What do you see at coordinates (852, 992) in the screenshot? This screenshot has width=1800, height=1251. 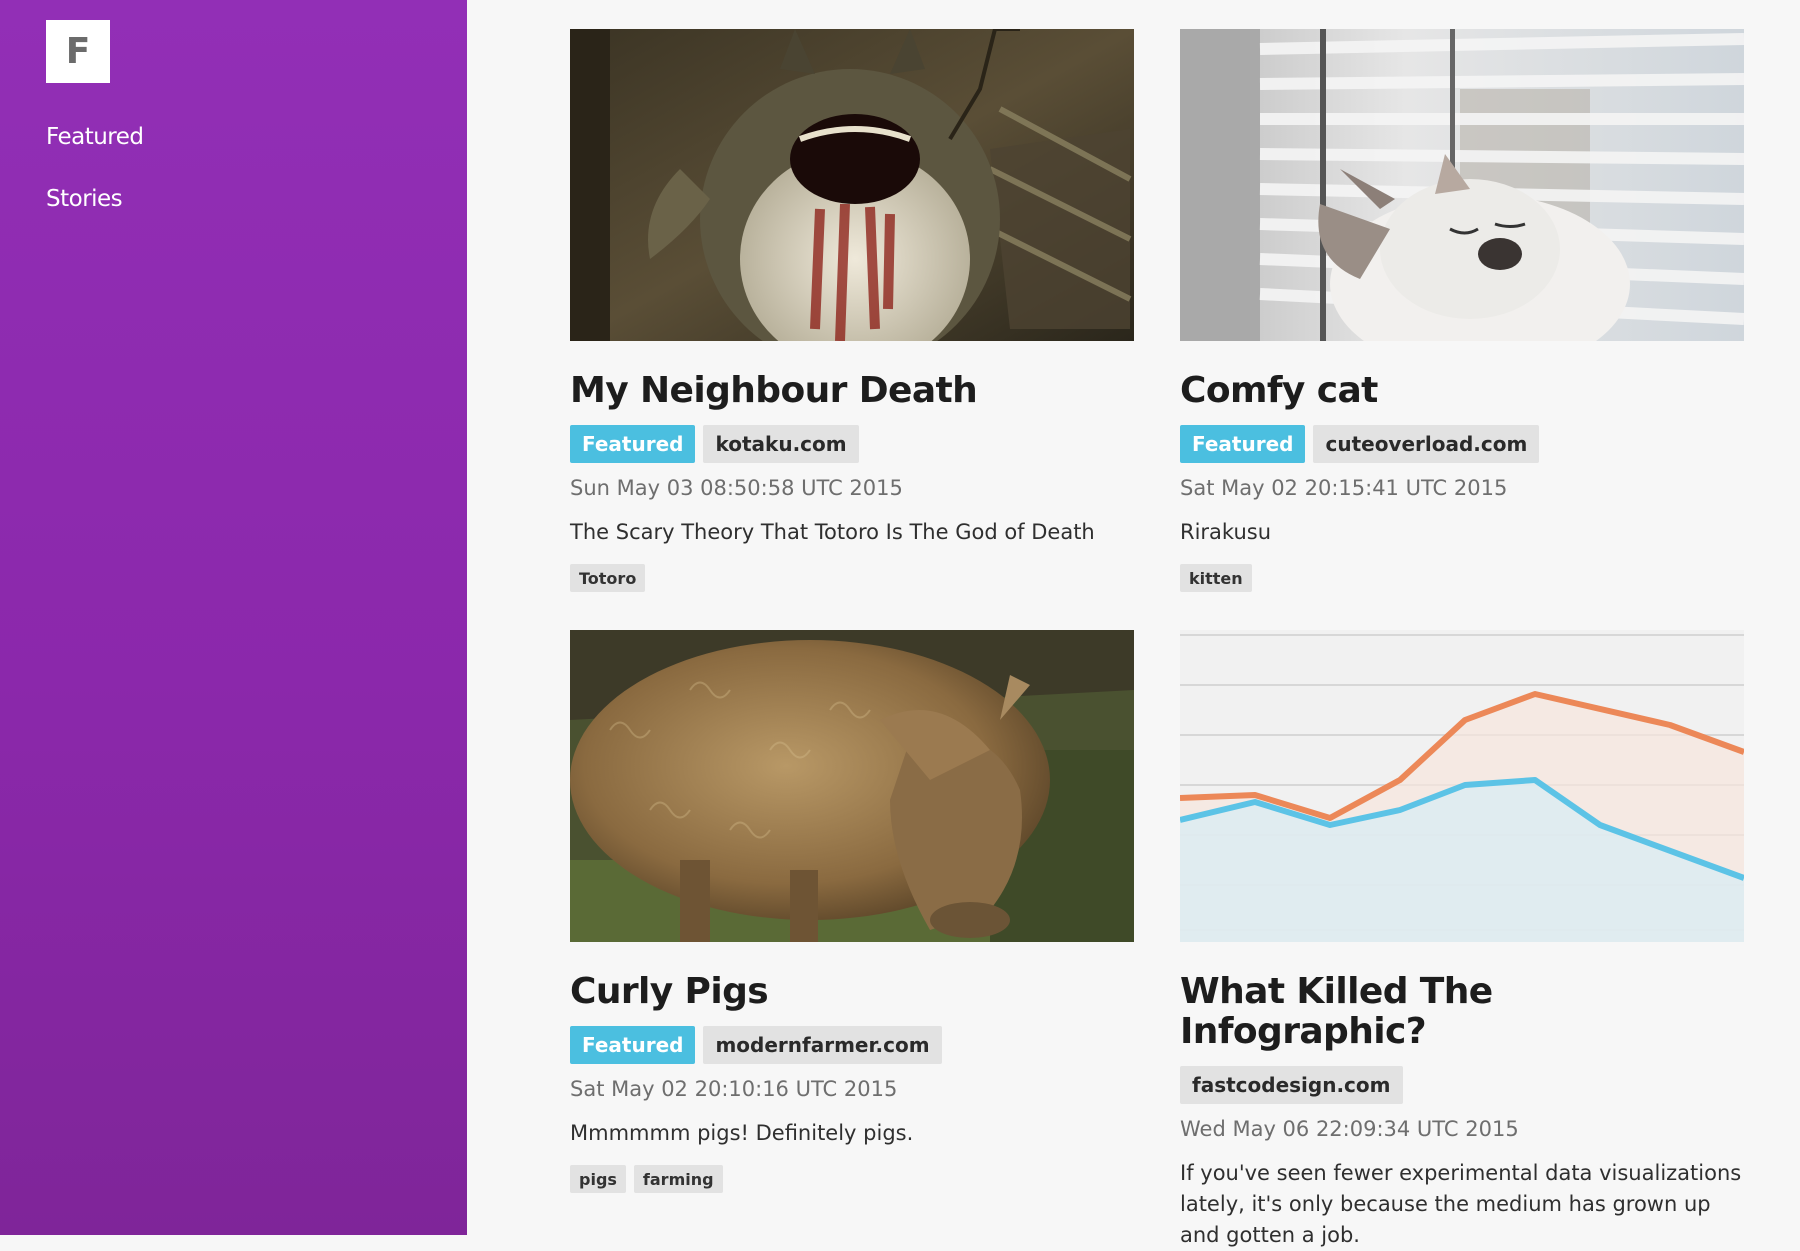 I see `story-title: Curly Pigs` at bounding box center [852, 992].